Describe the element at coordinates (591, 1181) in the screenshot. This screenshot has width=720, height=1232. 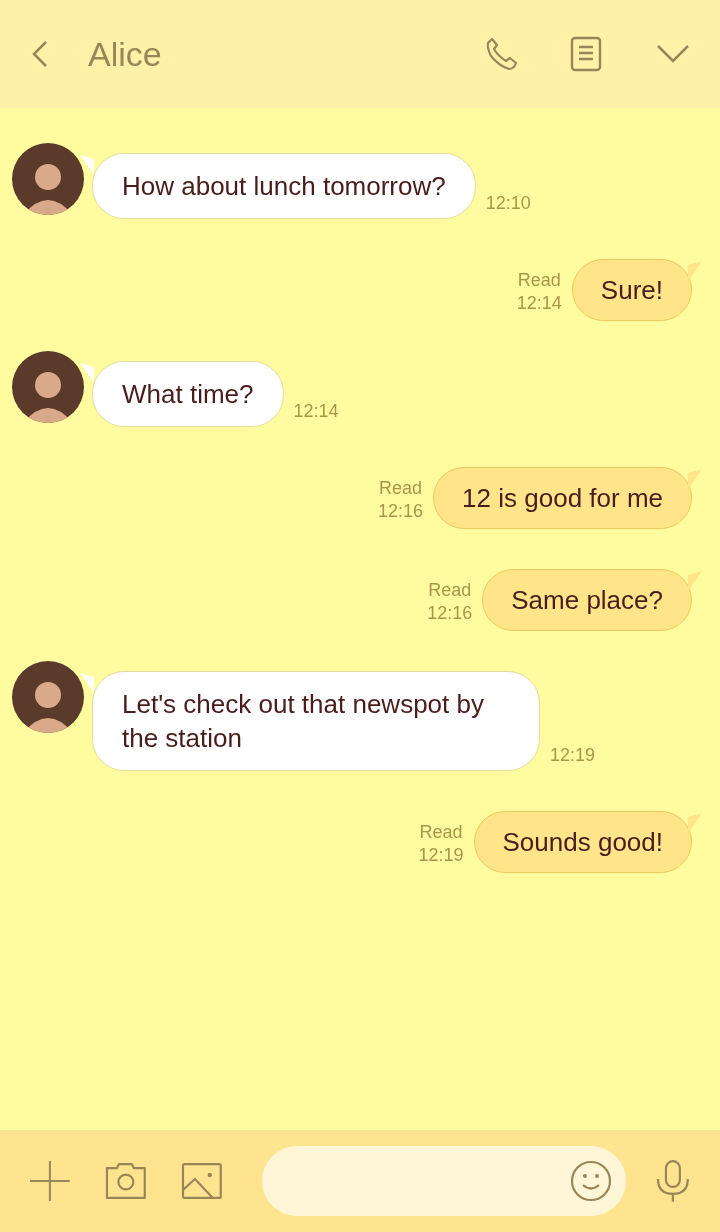
I see `emoji-icon` at that location.